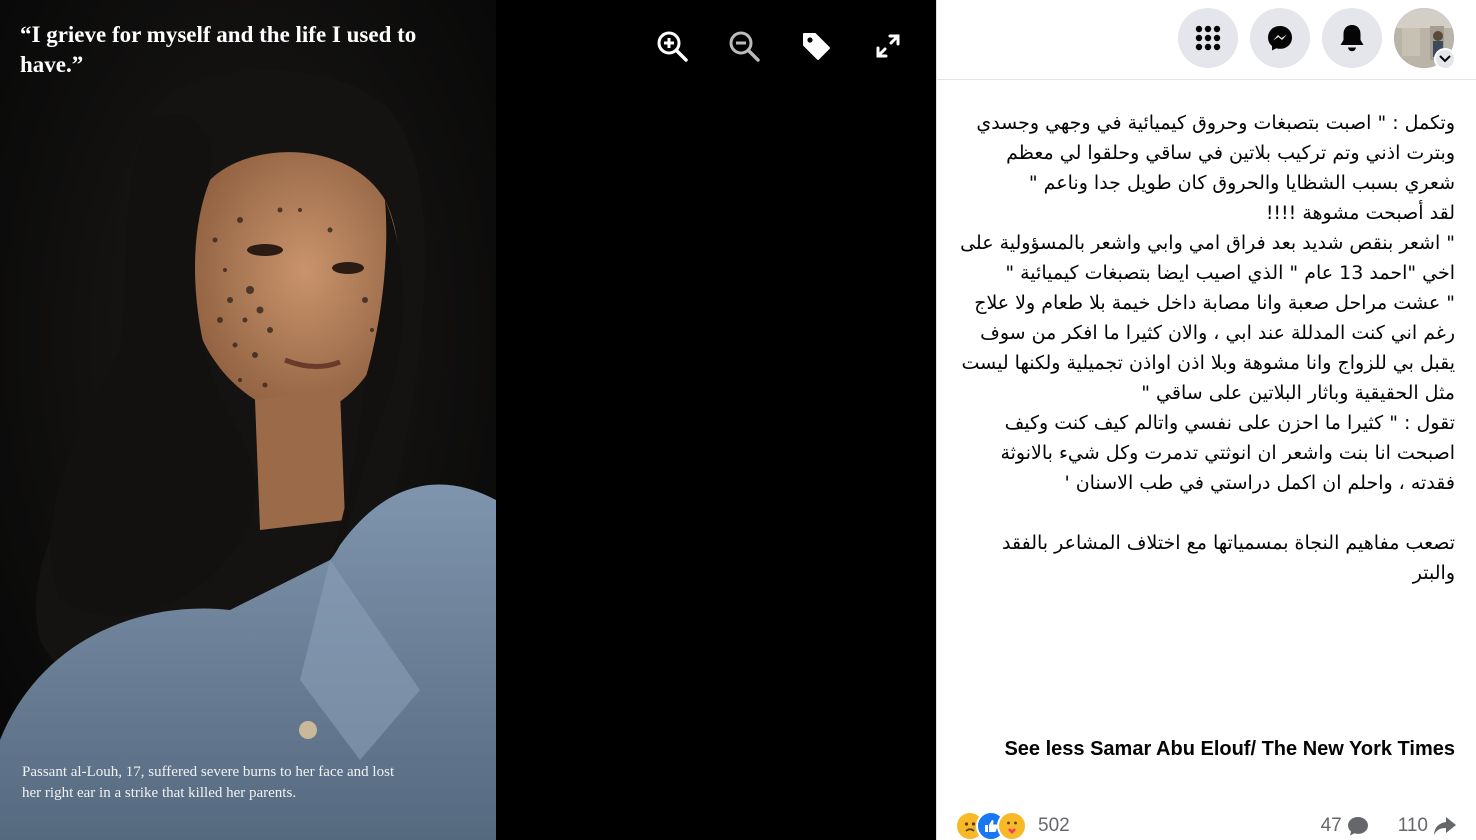 This screenshot has height=840, width=1476. I want to click on zoom-out-button, so click(744, 46).